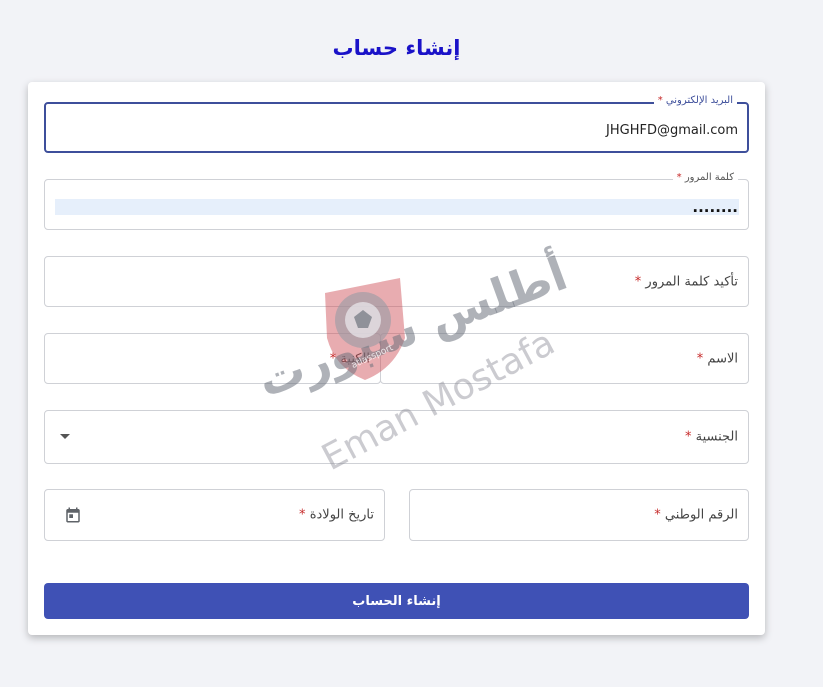 The height and width of the screenshot is (687, 823). I want to click on email-label-text: البريد الإلكتروني, so click(699, 100).